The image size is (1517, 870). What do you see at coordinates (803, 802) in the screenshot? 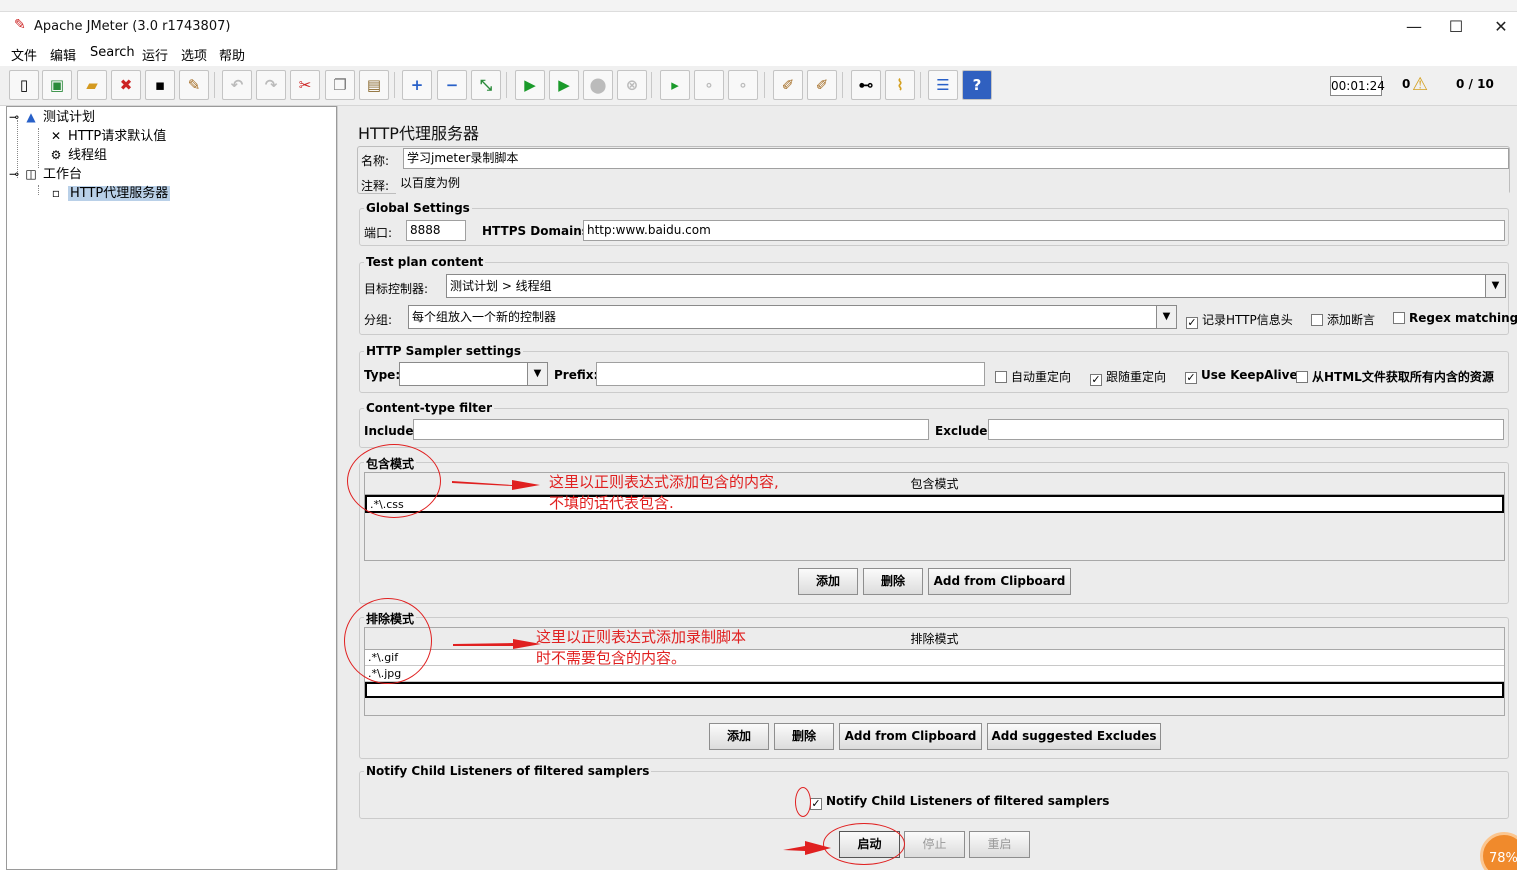
I see `notify-checkbox-circle` at bounding box center [803, 802].